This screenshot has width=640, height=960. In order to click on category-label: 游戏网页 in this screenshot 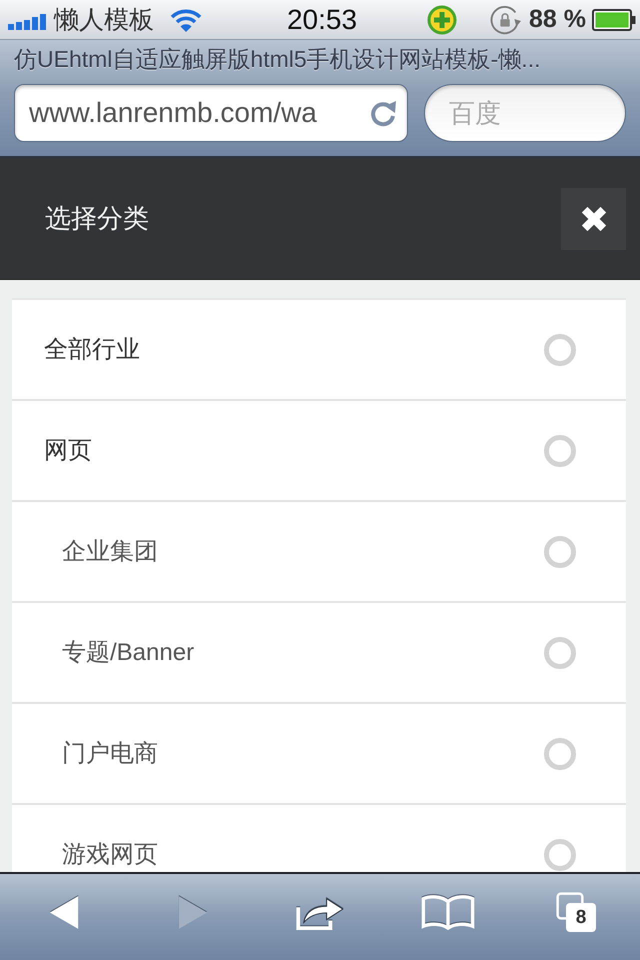, I will do `click(109, 855)`.